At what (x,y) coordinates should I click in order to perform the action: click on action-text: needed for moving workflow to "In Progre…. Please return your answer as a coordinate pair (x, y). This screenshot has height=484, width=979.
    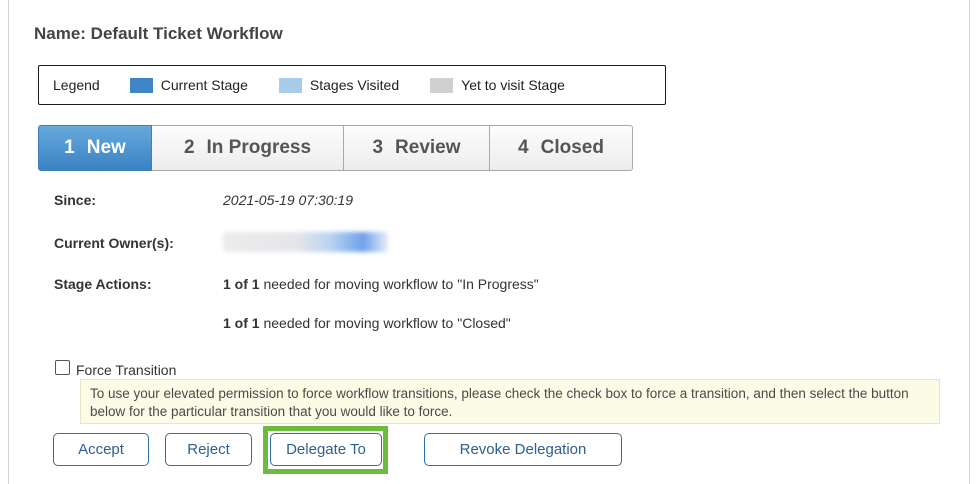
    Looking at the image, I should click on (399, 284).